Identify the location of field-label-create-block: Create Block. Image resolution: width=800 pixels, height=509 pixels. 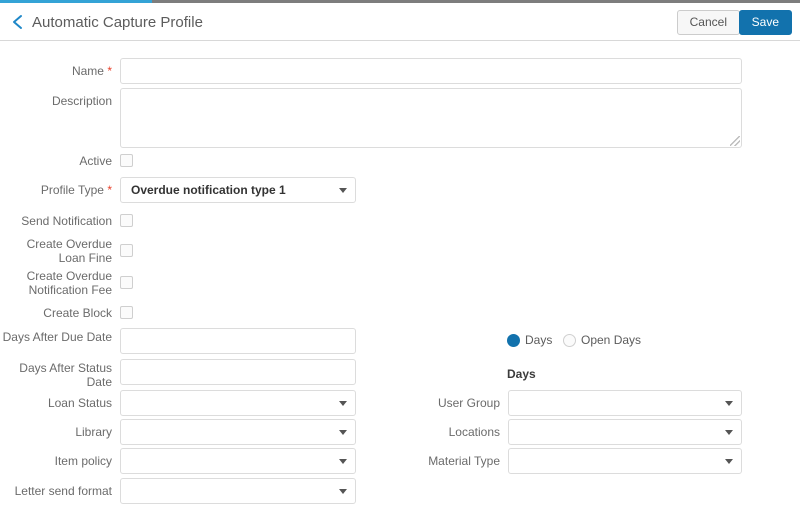
(57, 313).